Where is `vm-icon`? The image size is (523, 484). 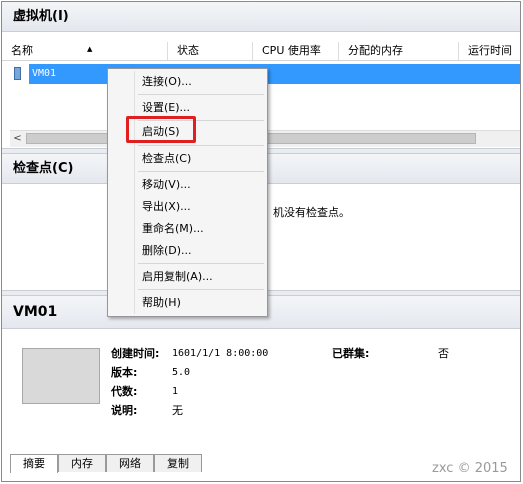
vm-icon is located at coordinates (17, 73).